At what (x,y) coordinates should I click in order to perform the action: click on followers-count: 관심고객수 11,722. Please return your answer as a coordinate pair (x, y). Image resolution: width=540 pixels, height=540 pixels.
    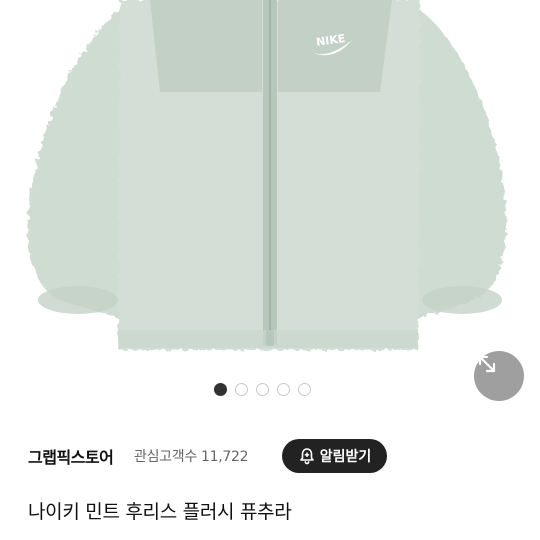
    Looking at the image, I should click on (191, 457).